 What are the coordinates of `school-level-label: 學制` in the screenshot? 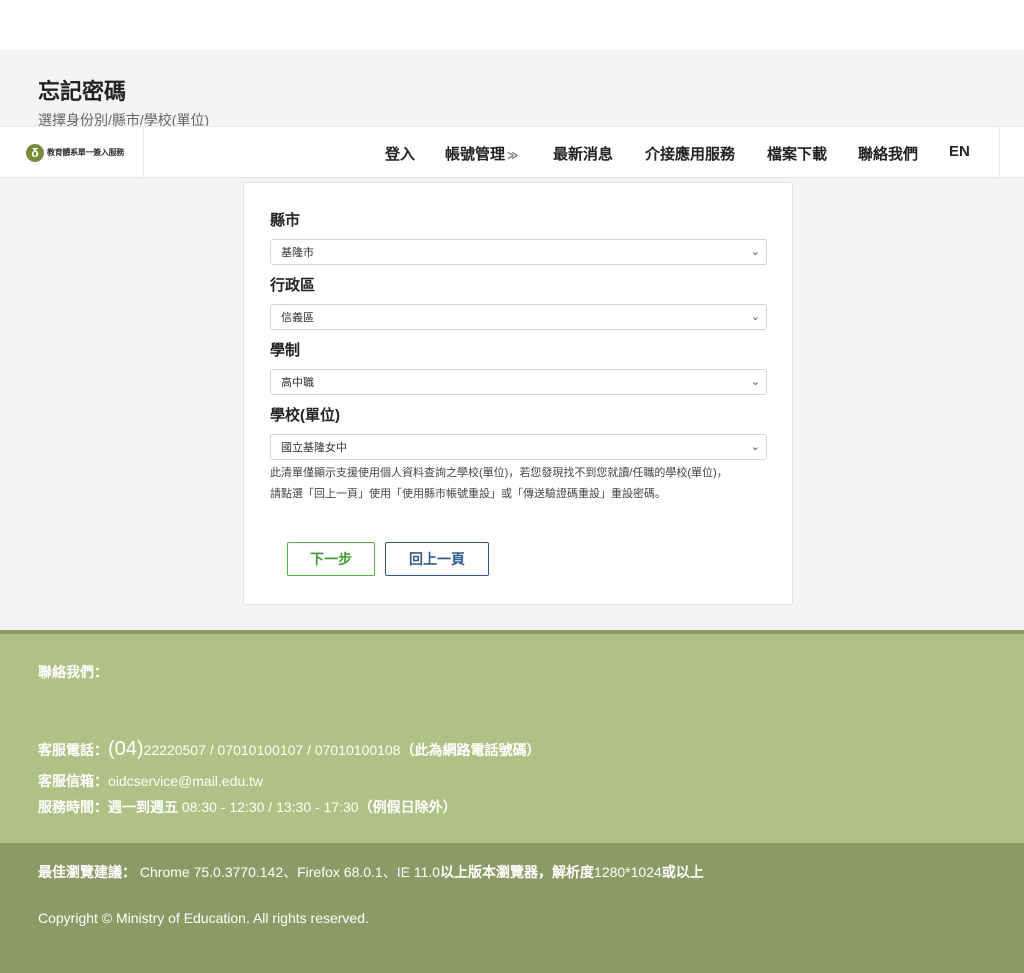 It's located at (285, 350).